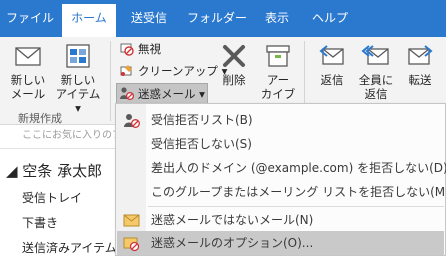 This screenshot has height=256, width=446. What do you see at coordinates (131, 244) in the screenshot?
I see `junk-options-icon` at bounding box center [131, 244].